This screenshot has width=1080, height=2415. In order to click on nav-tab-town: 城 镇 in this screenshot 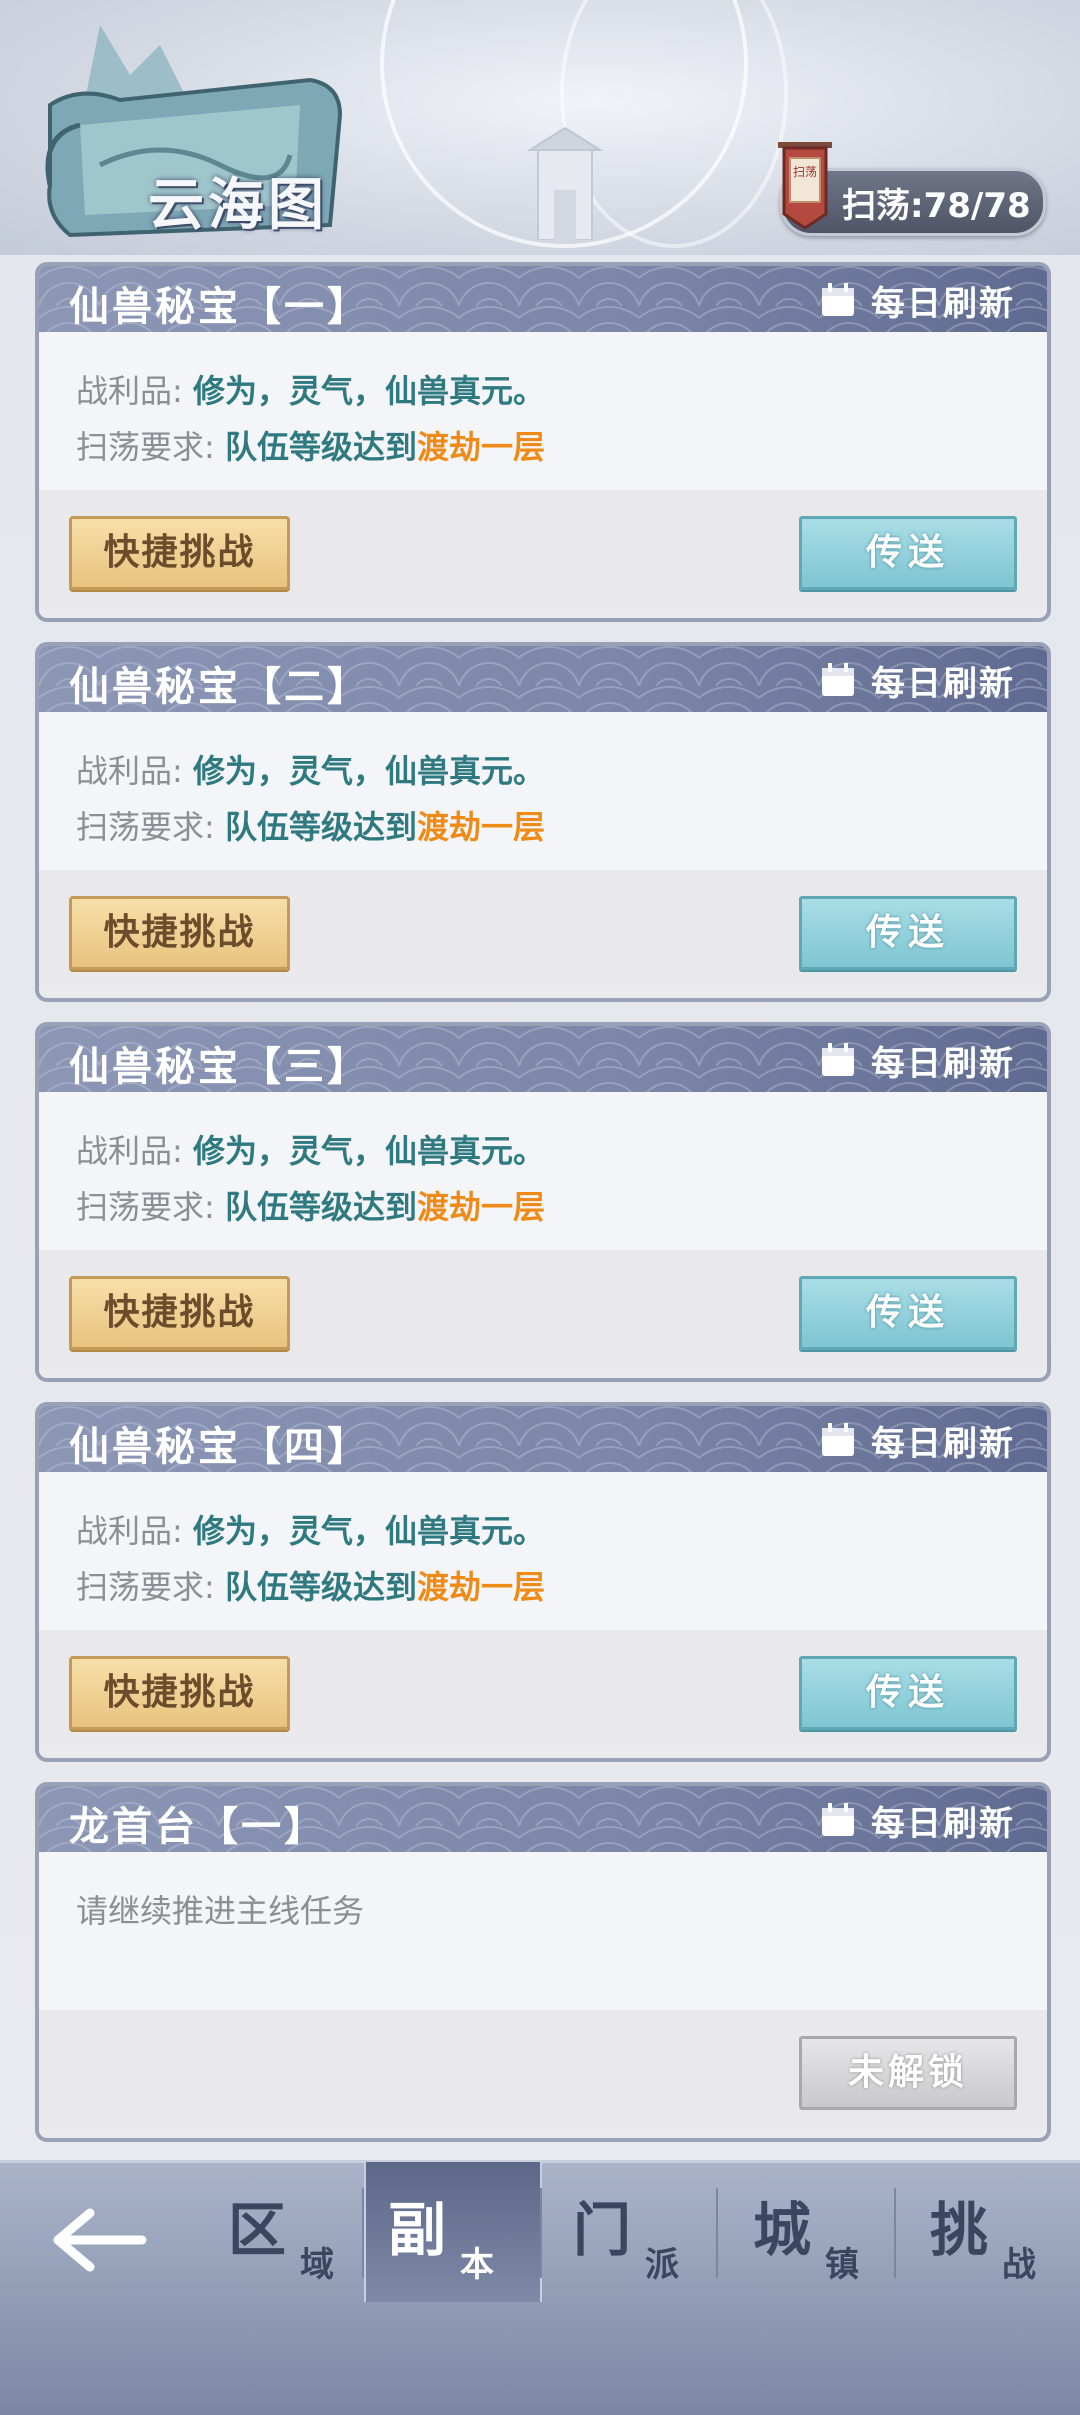, I will do `click(831, 2230)`.